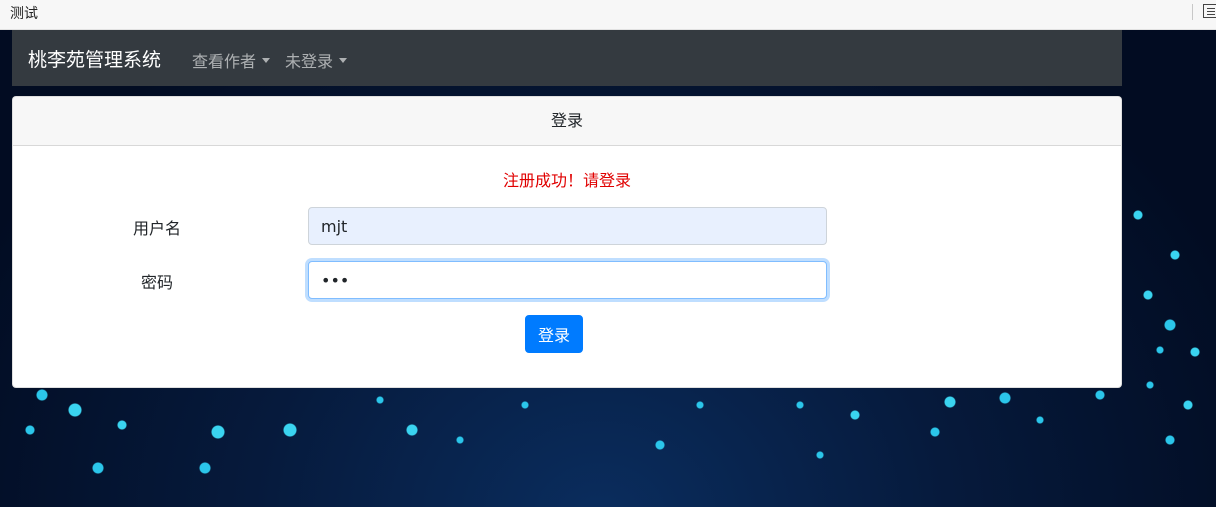  Describe the element at coordinates (24, 13) in the screenshot. I see `tab-title: 测试` at that location.